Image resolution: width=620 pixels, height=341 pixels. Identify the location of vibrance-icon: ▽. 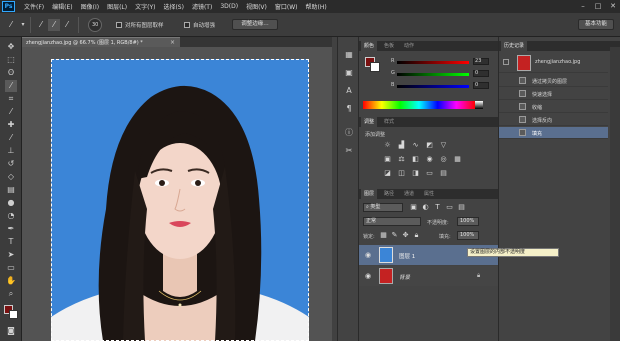
(443, 145).